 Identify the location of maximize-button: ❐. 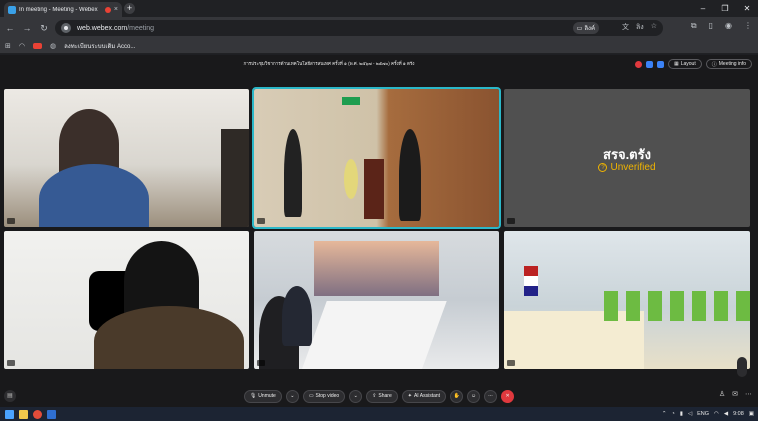
(725, 8).